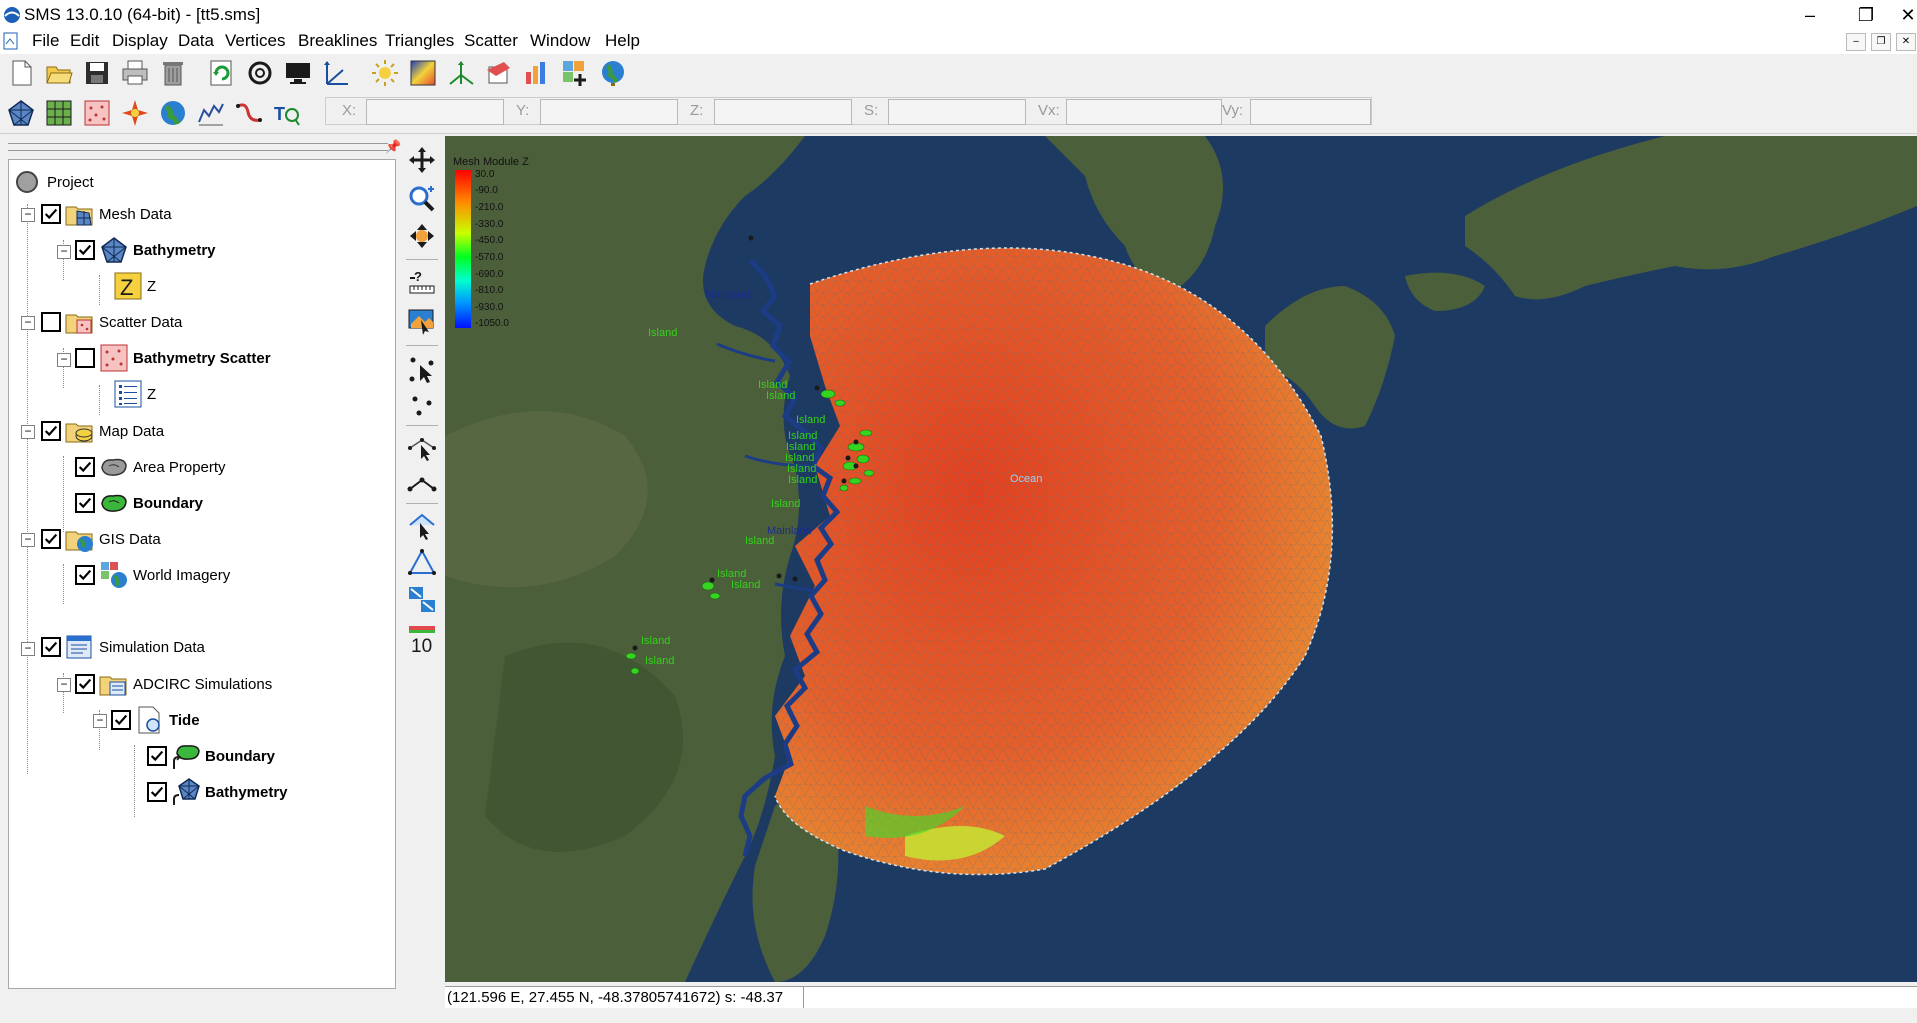  What do you see at coordinates (21, 113) in the screenshot?
I see `mesh-module-icon` at bounding box center [21, 113].